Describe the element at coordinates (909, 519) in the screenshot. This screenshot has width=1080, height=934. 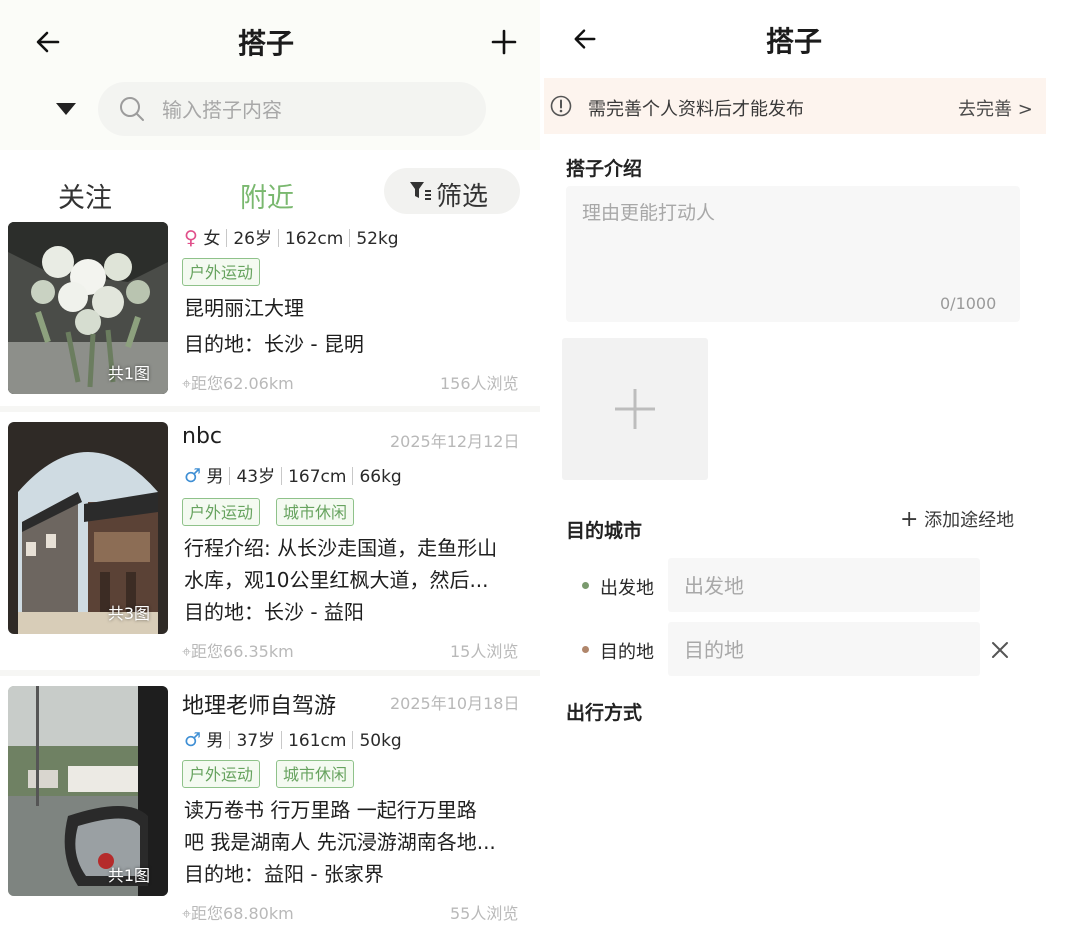
I see `plus-icon: +` at that location.